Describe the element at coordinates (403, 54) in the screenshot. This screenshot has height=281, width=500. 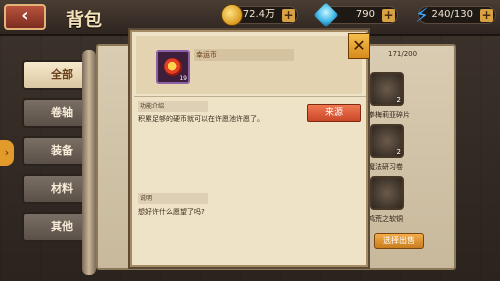
I see `inventory-count: 171/200` at that location.